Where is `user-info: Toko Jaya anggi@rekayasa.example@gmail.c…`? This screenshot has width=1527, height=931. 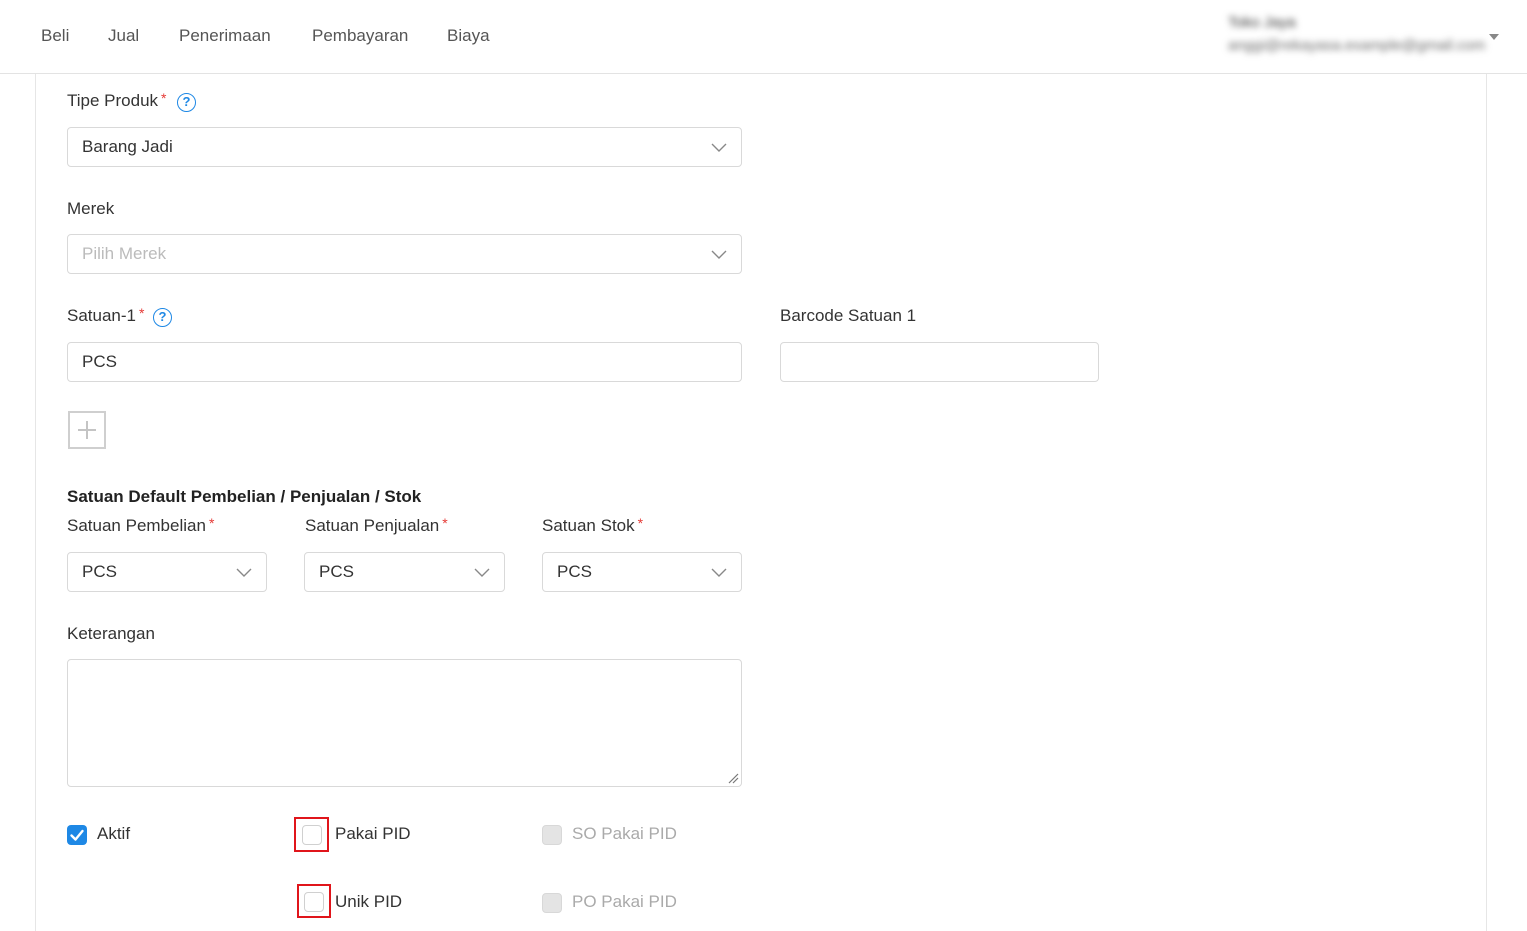 user-info: Toko Jaya anggi@rekayasa.example@gmail.c… is located at coordinates (1357, 37).